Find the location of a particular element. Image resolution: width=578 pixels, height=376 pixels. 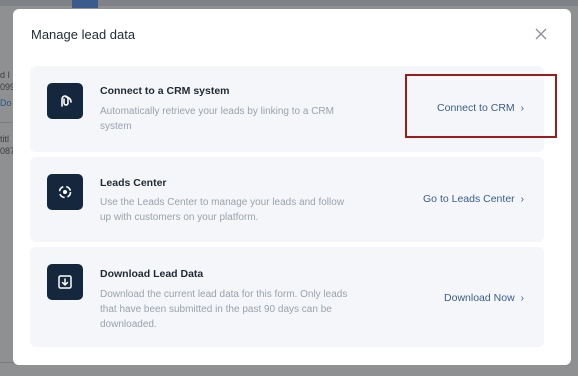

action-label: Go to Leads Center is located at coordinates (469, 199).